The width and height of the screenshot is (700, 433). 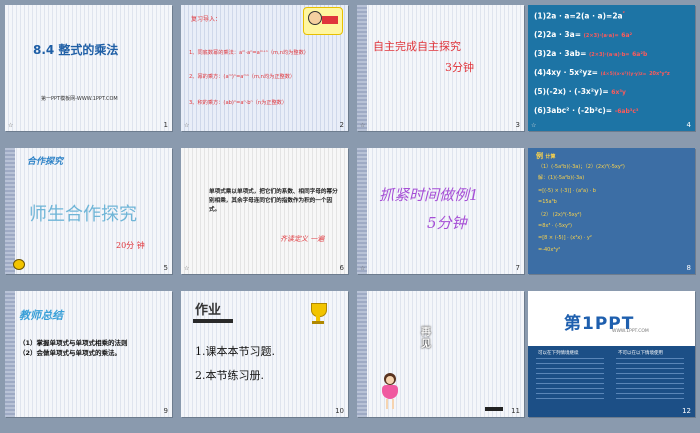 What do you see at coordinates (165, 268) in the screenshot?
I see `slide-number: 5` at bounding box center [165, 268].